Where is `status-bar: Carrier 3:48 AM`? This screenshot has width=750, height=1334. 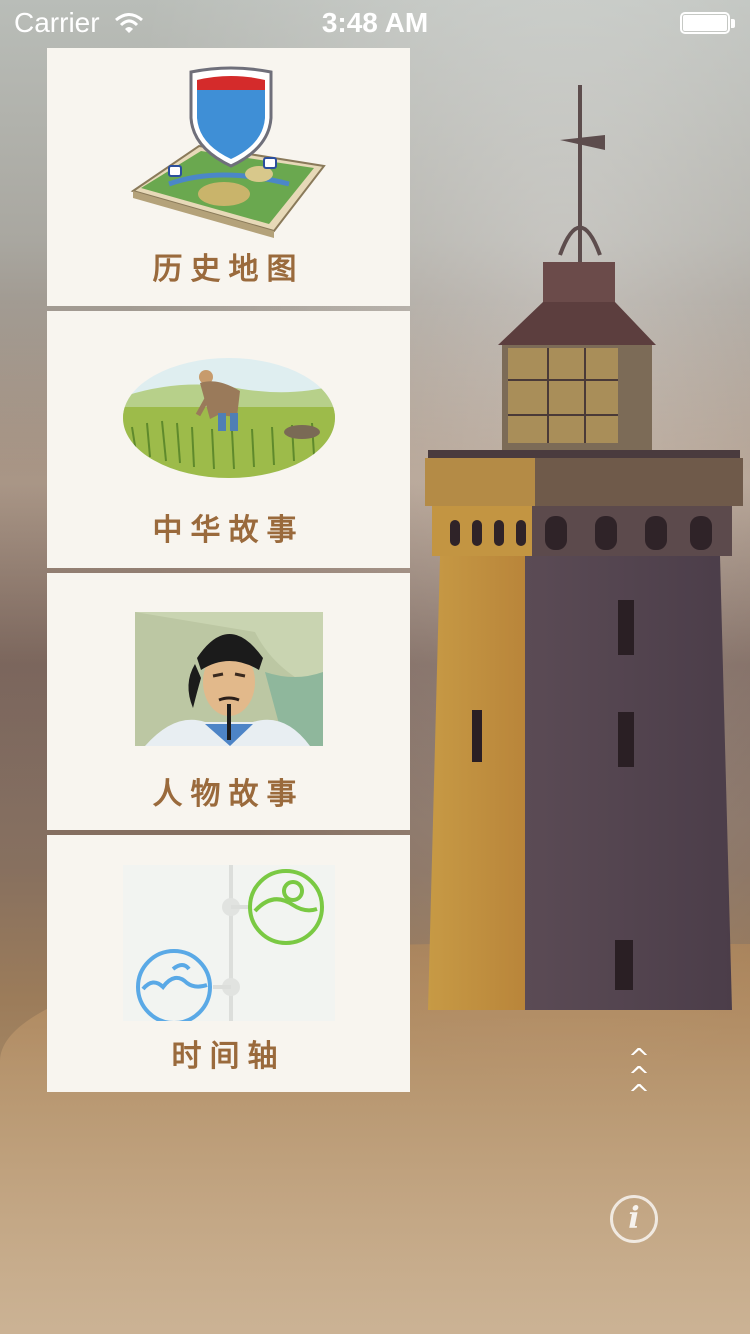 status-bar: Carrier 3:48 AM is located at coordinates (375, 20).